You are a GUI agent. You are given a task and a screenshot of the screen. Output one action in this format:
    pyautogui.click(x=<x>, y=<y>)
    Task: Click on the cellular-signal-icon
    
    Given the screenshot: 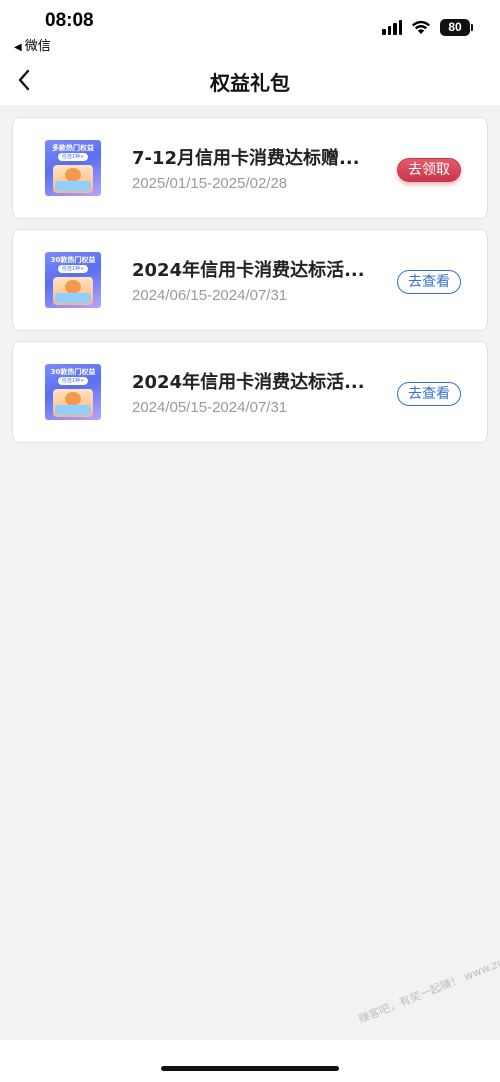 What is the action you would take?
    pyautogui.click(x=392, y=27)
    